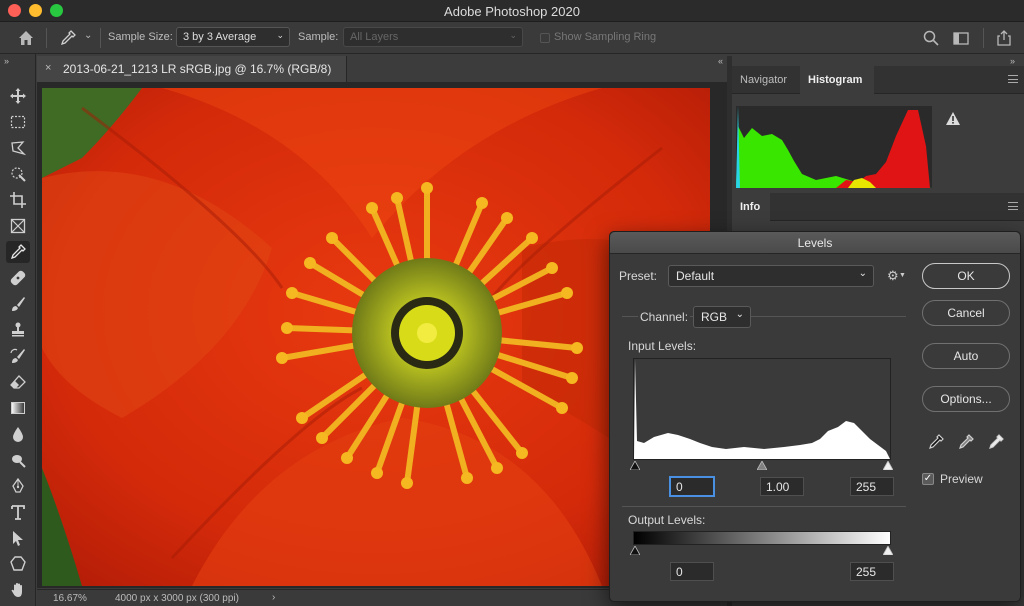  I want to click on panel-tab-strip: Navigator Histogram, so click(878, 80).